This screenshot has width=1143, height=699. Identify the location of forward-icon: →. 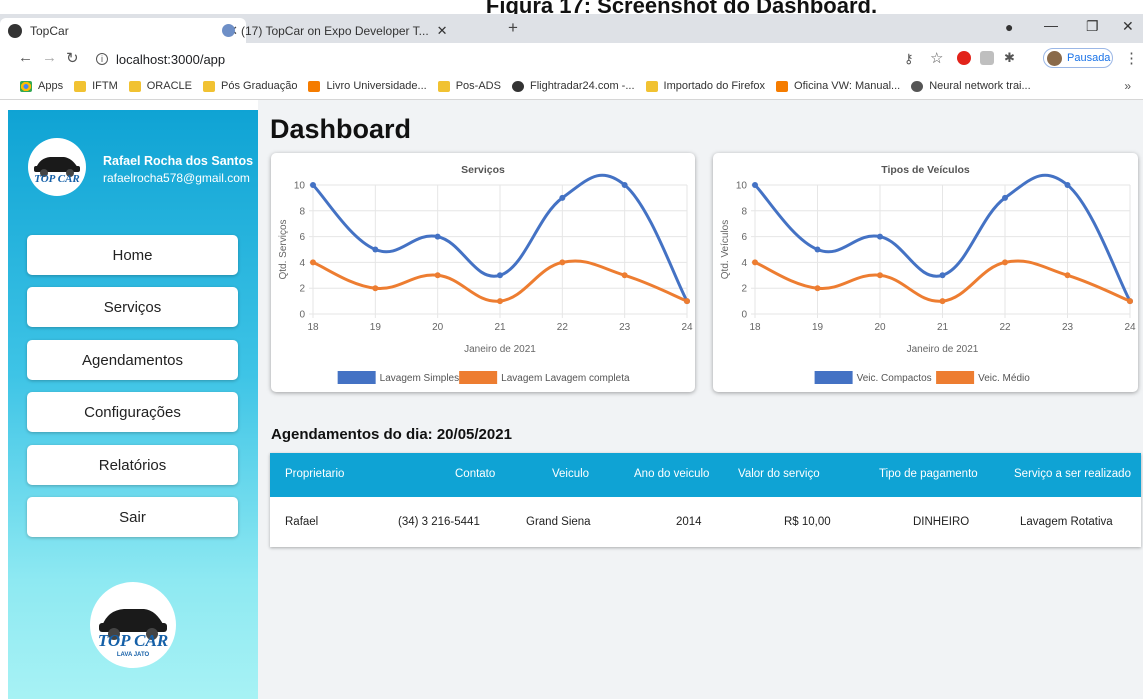
(49, 57).